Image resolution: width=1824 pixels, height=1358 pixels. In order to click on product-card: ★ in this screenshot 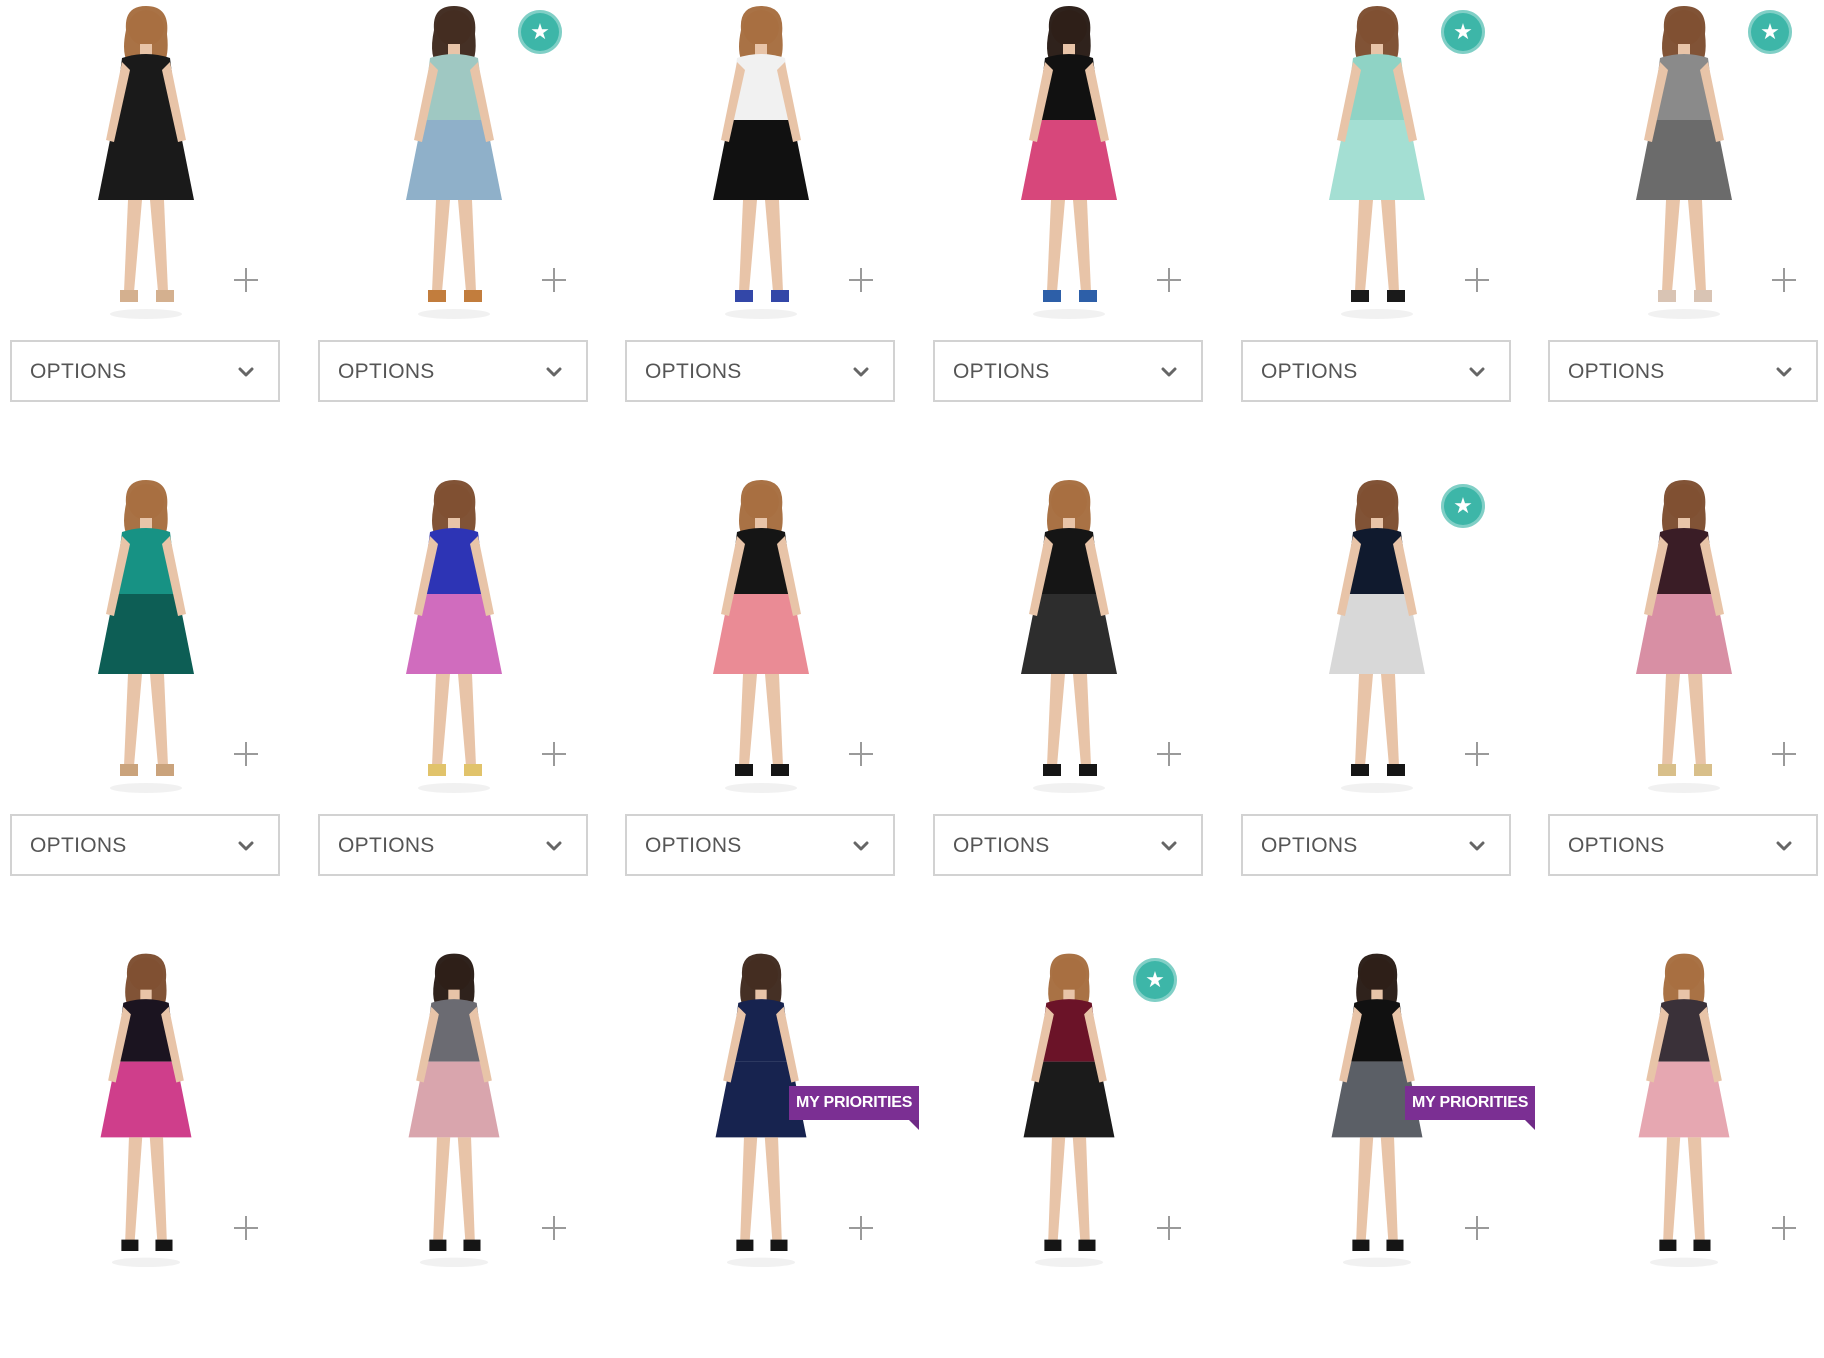, I will do `click(1069, 1153)`.